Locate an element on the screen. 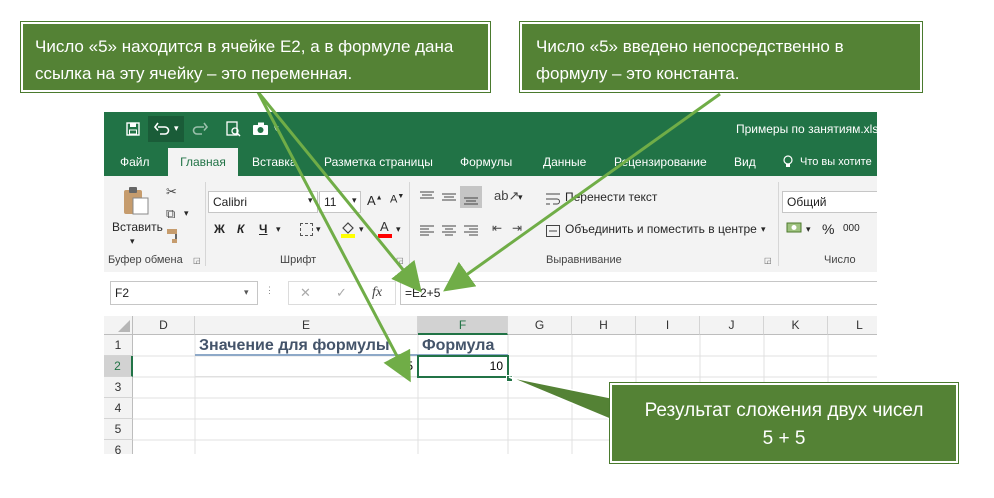  align-right-icon is located at coordinates (471, 230).